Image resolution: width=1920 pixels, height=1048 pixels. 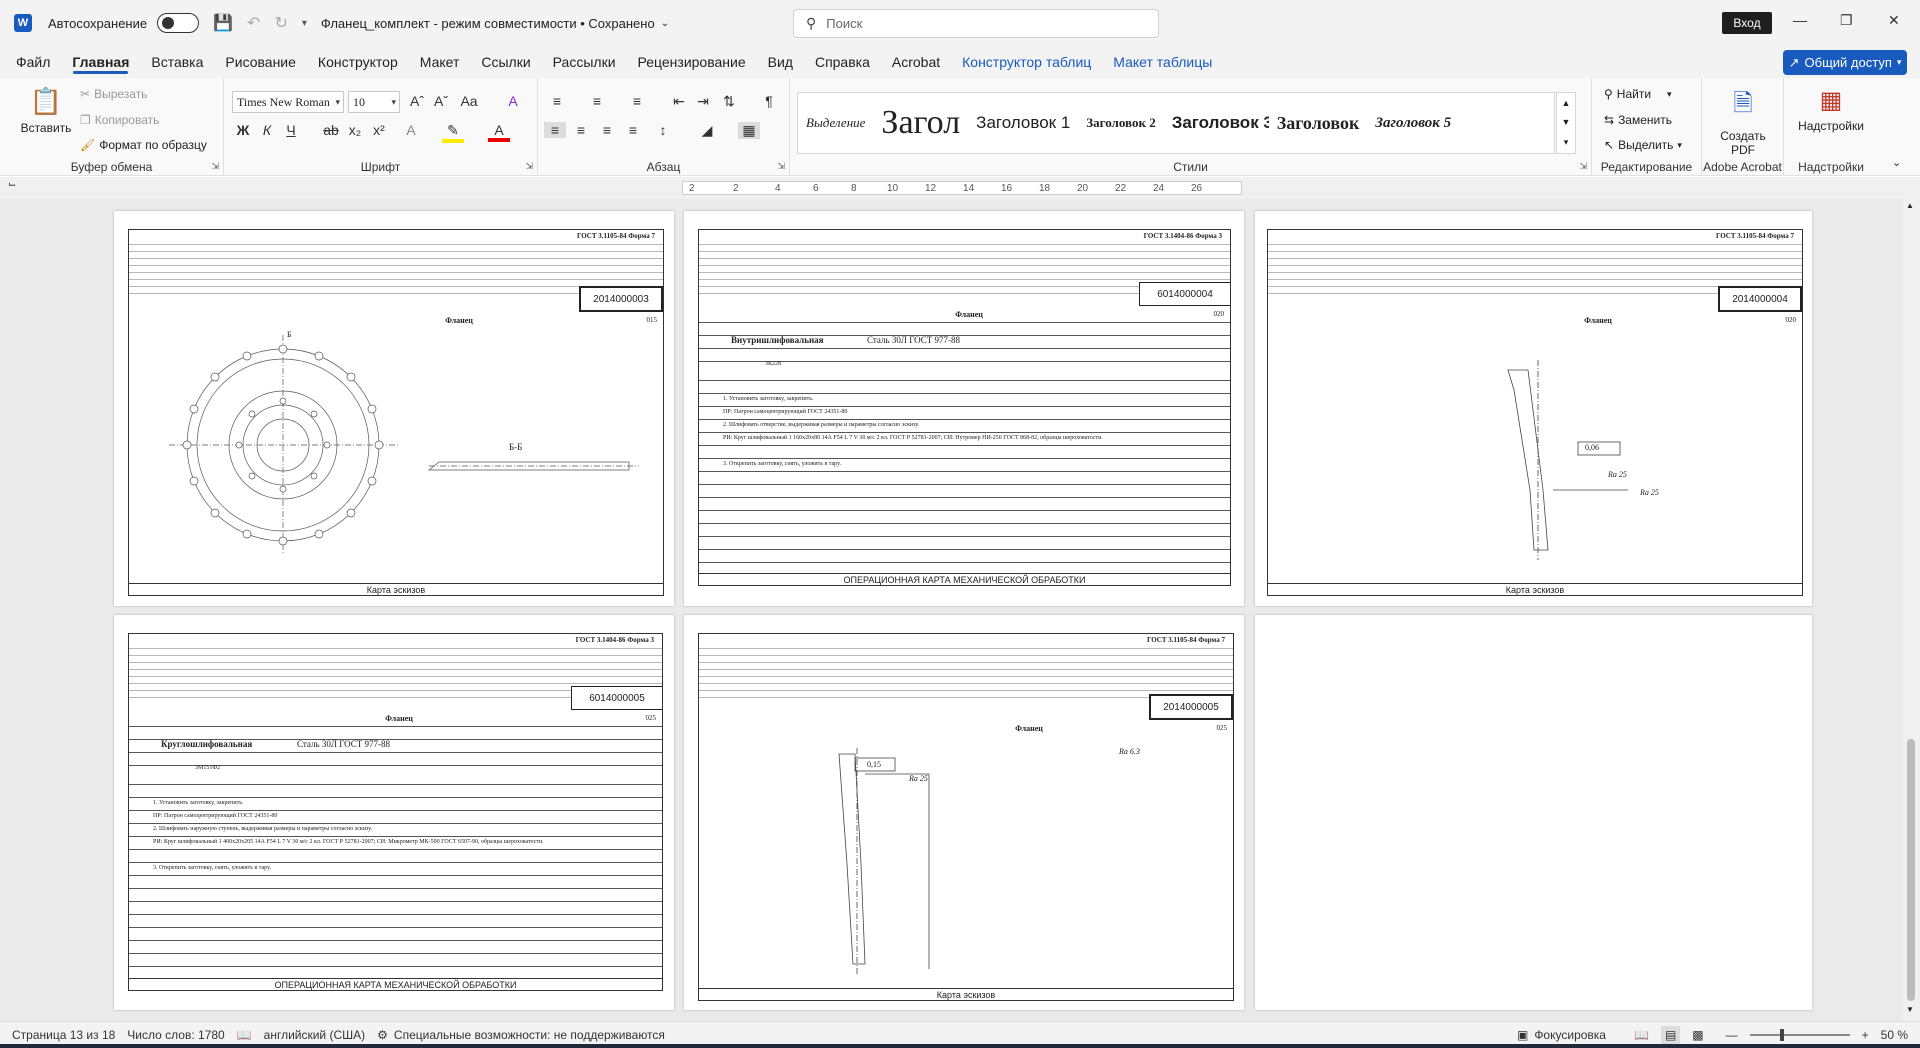 What do you see at coordinates (374, 102) in the screenshot?
I see `font-size-field: 10 ▾` at bounding box center [374, 102].